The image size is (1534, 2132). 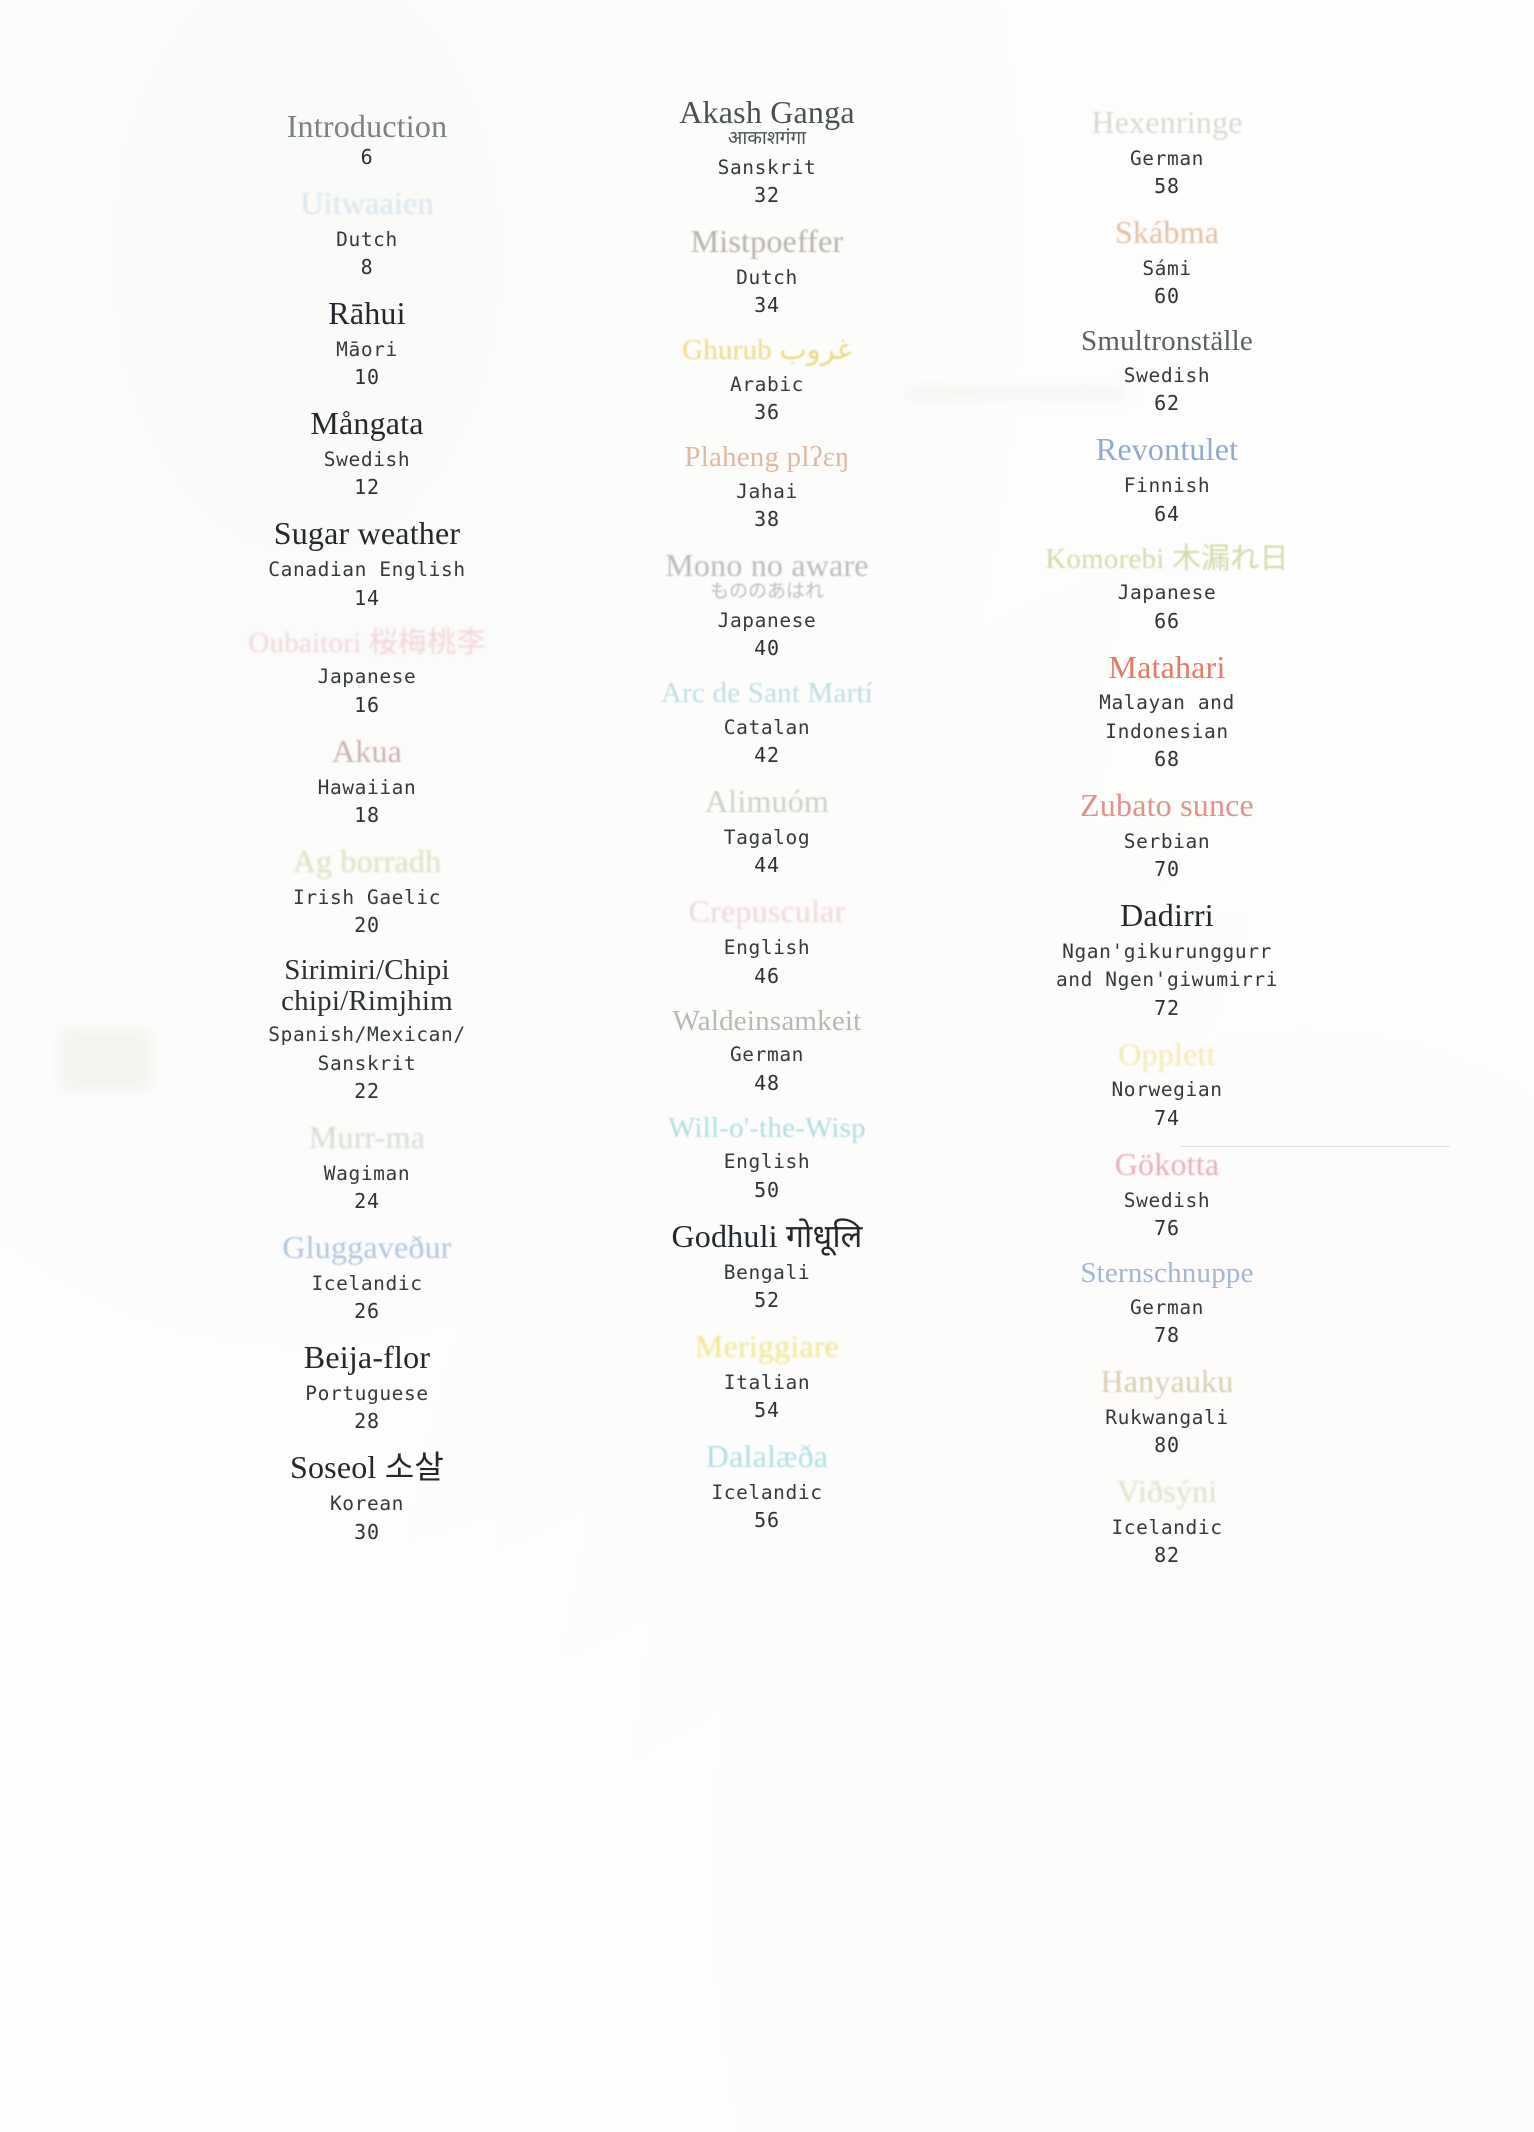 What do you see at coordinates (367, 564) in the screenshot?
I see `toc-entry: Sugar weather Canadian English 14` at bounding box center [367, 564].